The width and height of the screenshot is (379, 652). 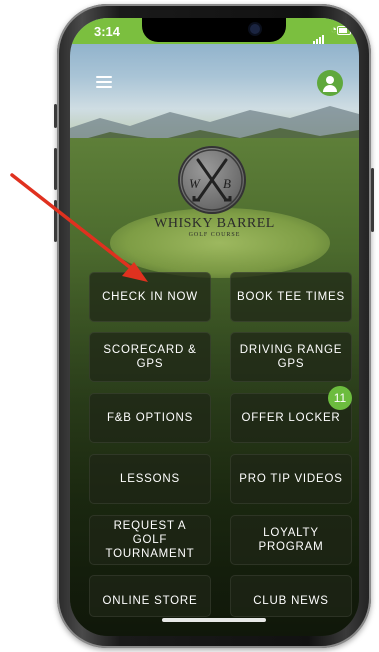 What do you see at coordinates (79, 227) in the screenshot?
I see `annotation-arrow` at bounding box center [79, 227].